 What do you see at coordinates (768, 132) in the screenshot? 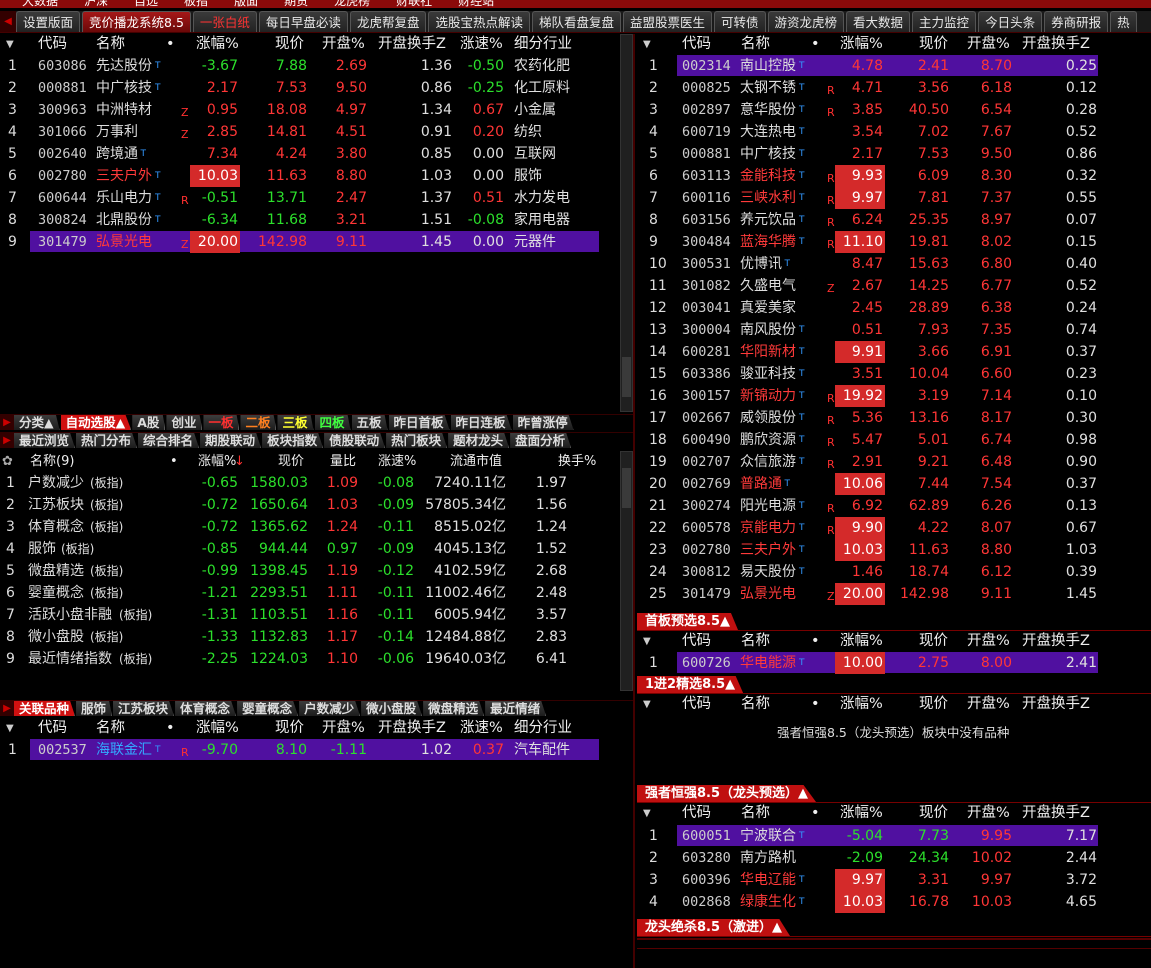
I see `stock-name: 大连热电` at bounding box center [768, 132].